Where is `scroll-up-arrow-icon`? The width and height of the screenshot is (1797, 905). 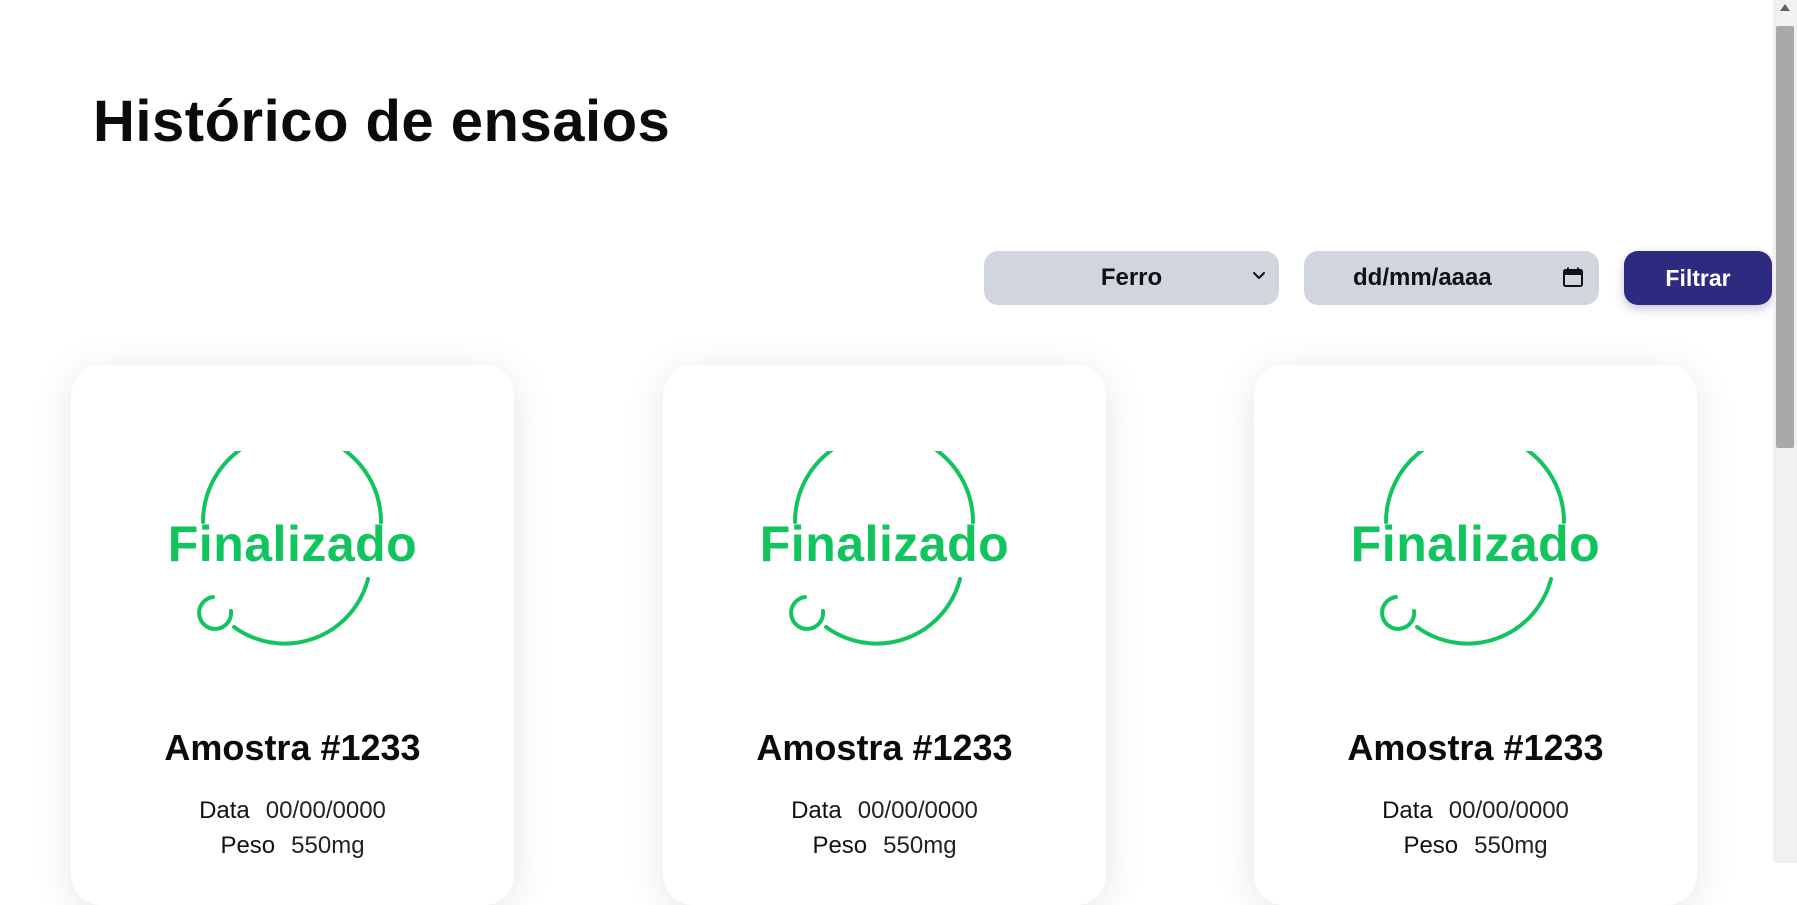
scroll-up-arrow-icon is located at coordinates (1785, 7).